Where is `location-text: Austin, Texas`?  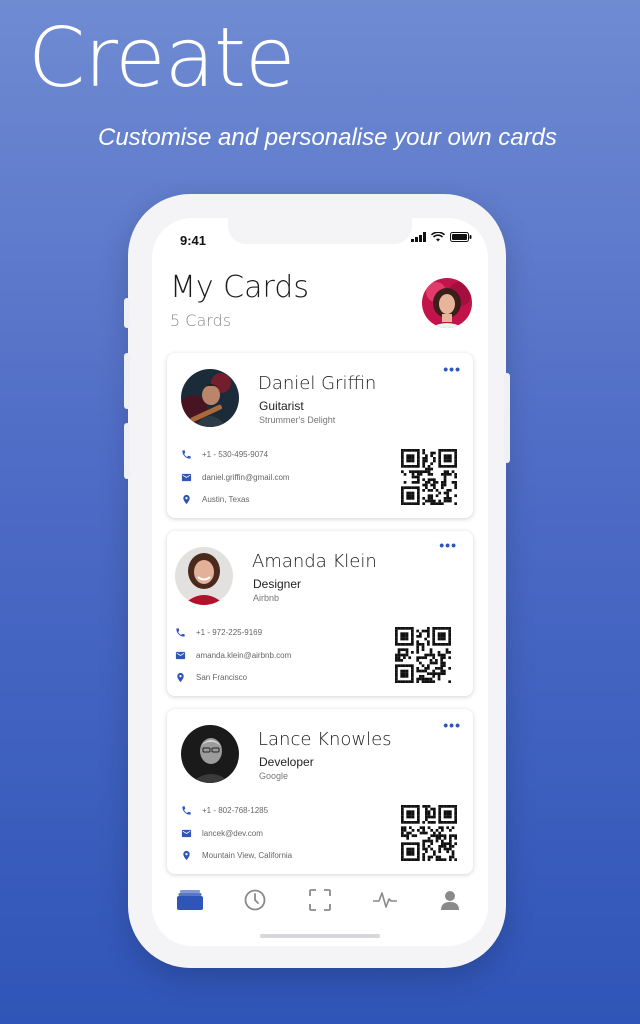
location-text: Austin, Texas is located at coordinates (226, 499).